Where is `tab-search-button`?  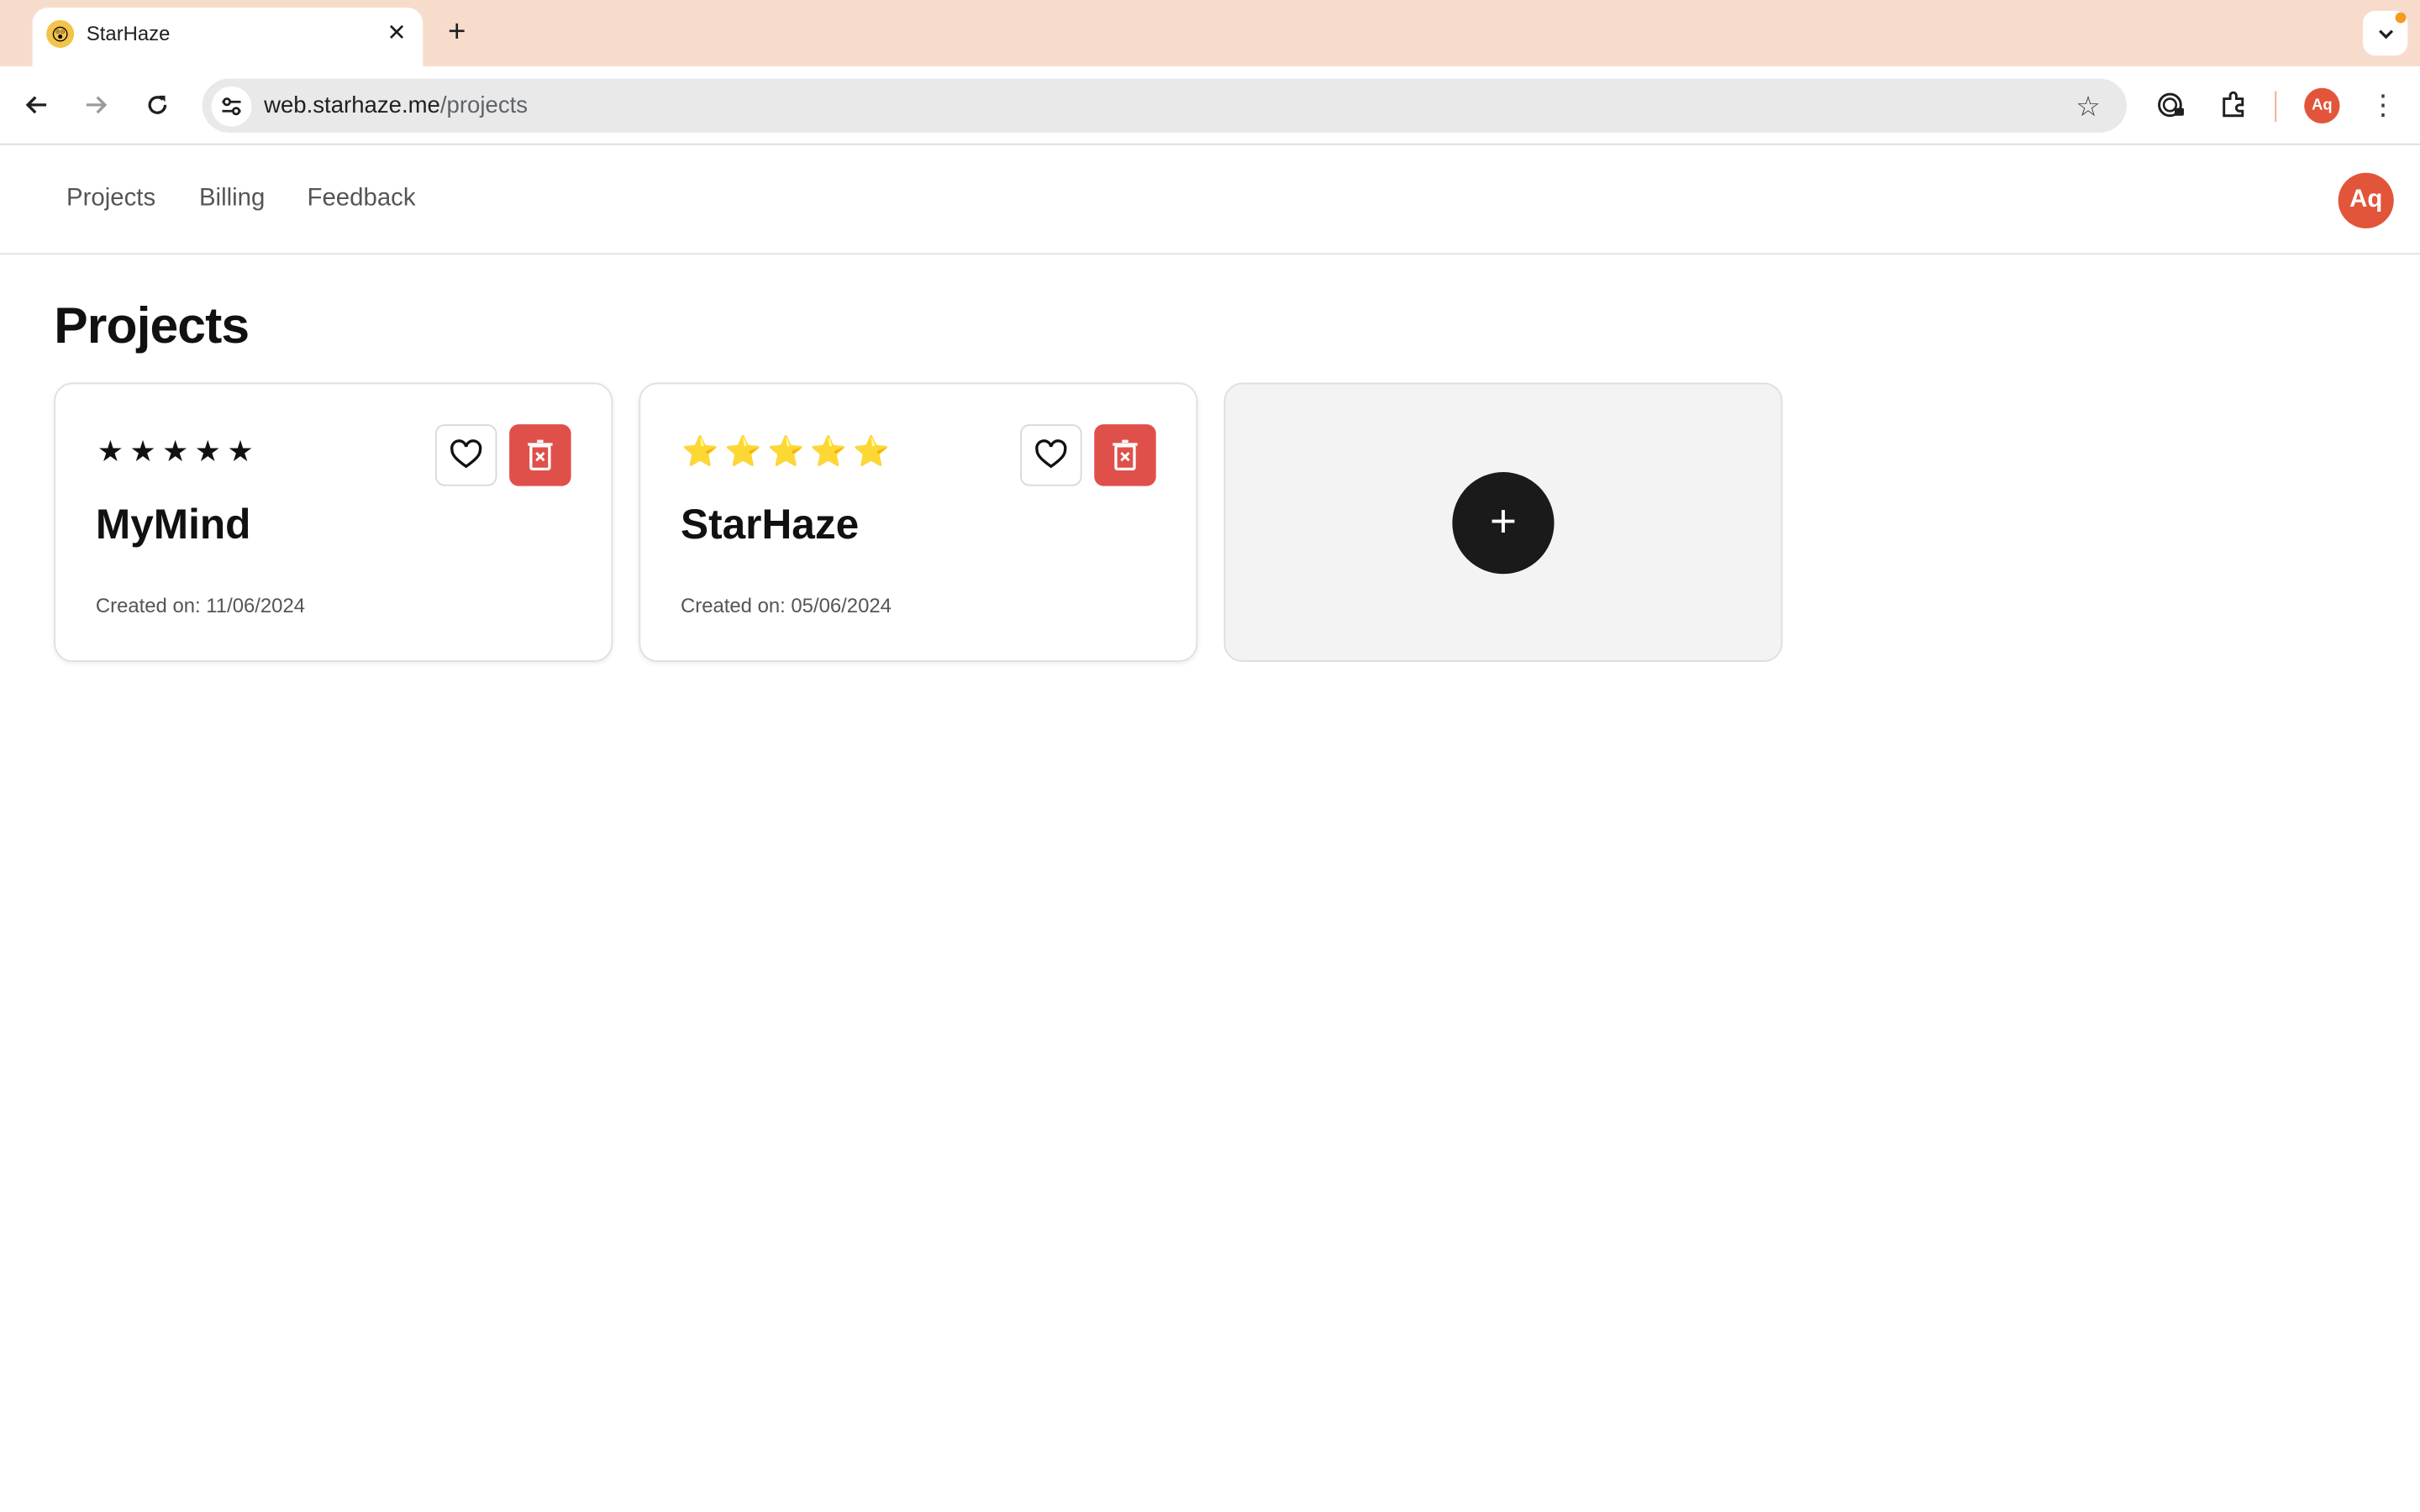 tab-search-button is located at coordinates (2386, 33).